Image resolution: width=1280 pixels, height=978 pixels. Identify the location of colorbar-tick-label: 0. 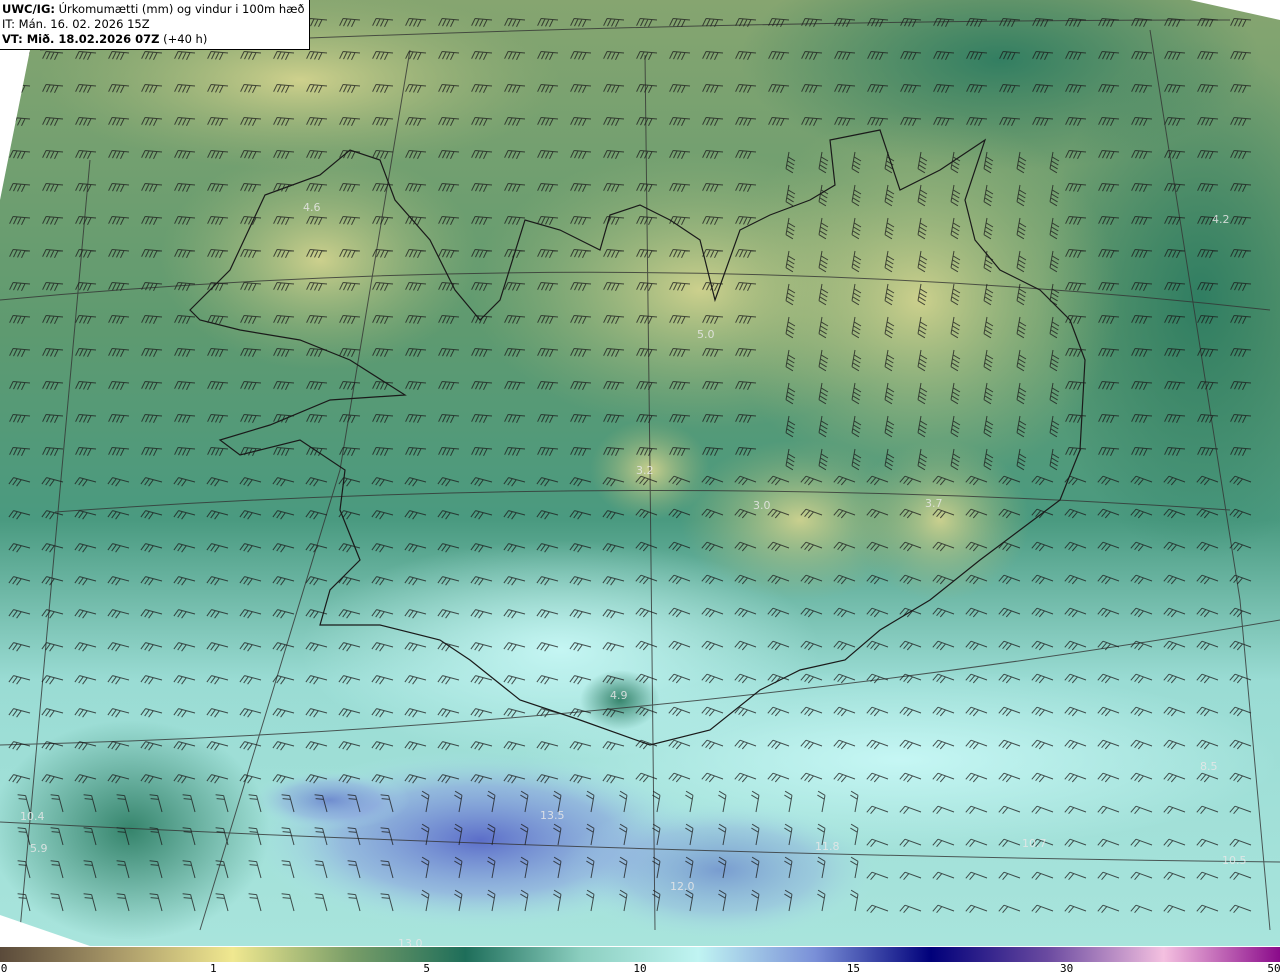
(4, 968).